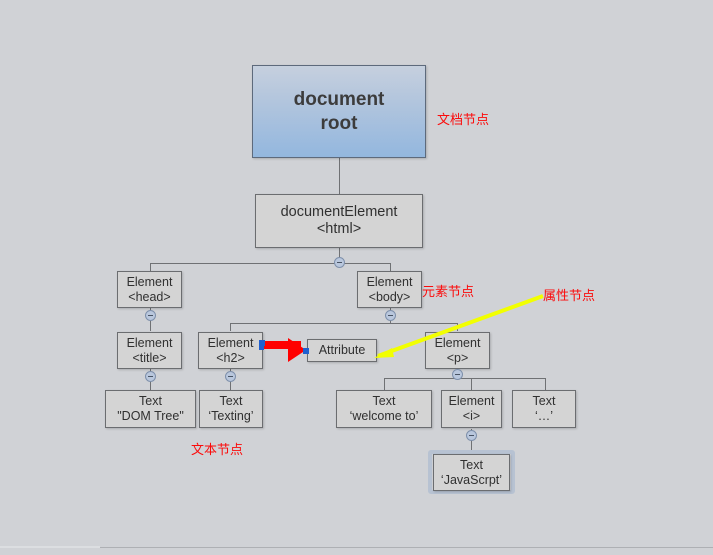 The width and height of the screenshot is (713, 555). What do you see at coordinates (150, 315) in the screenshot?
I see `collapse-handle-head` at bounding box center [150, 315].